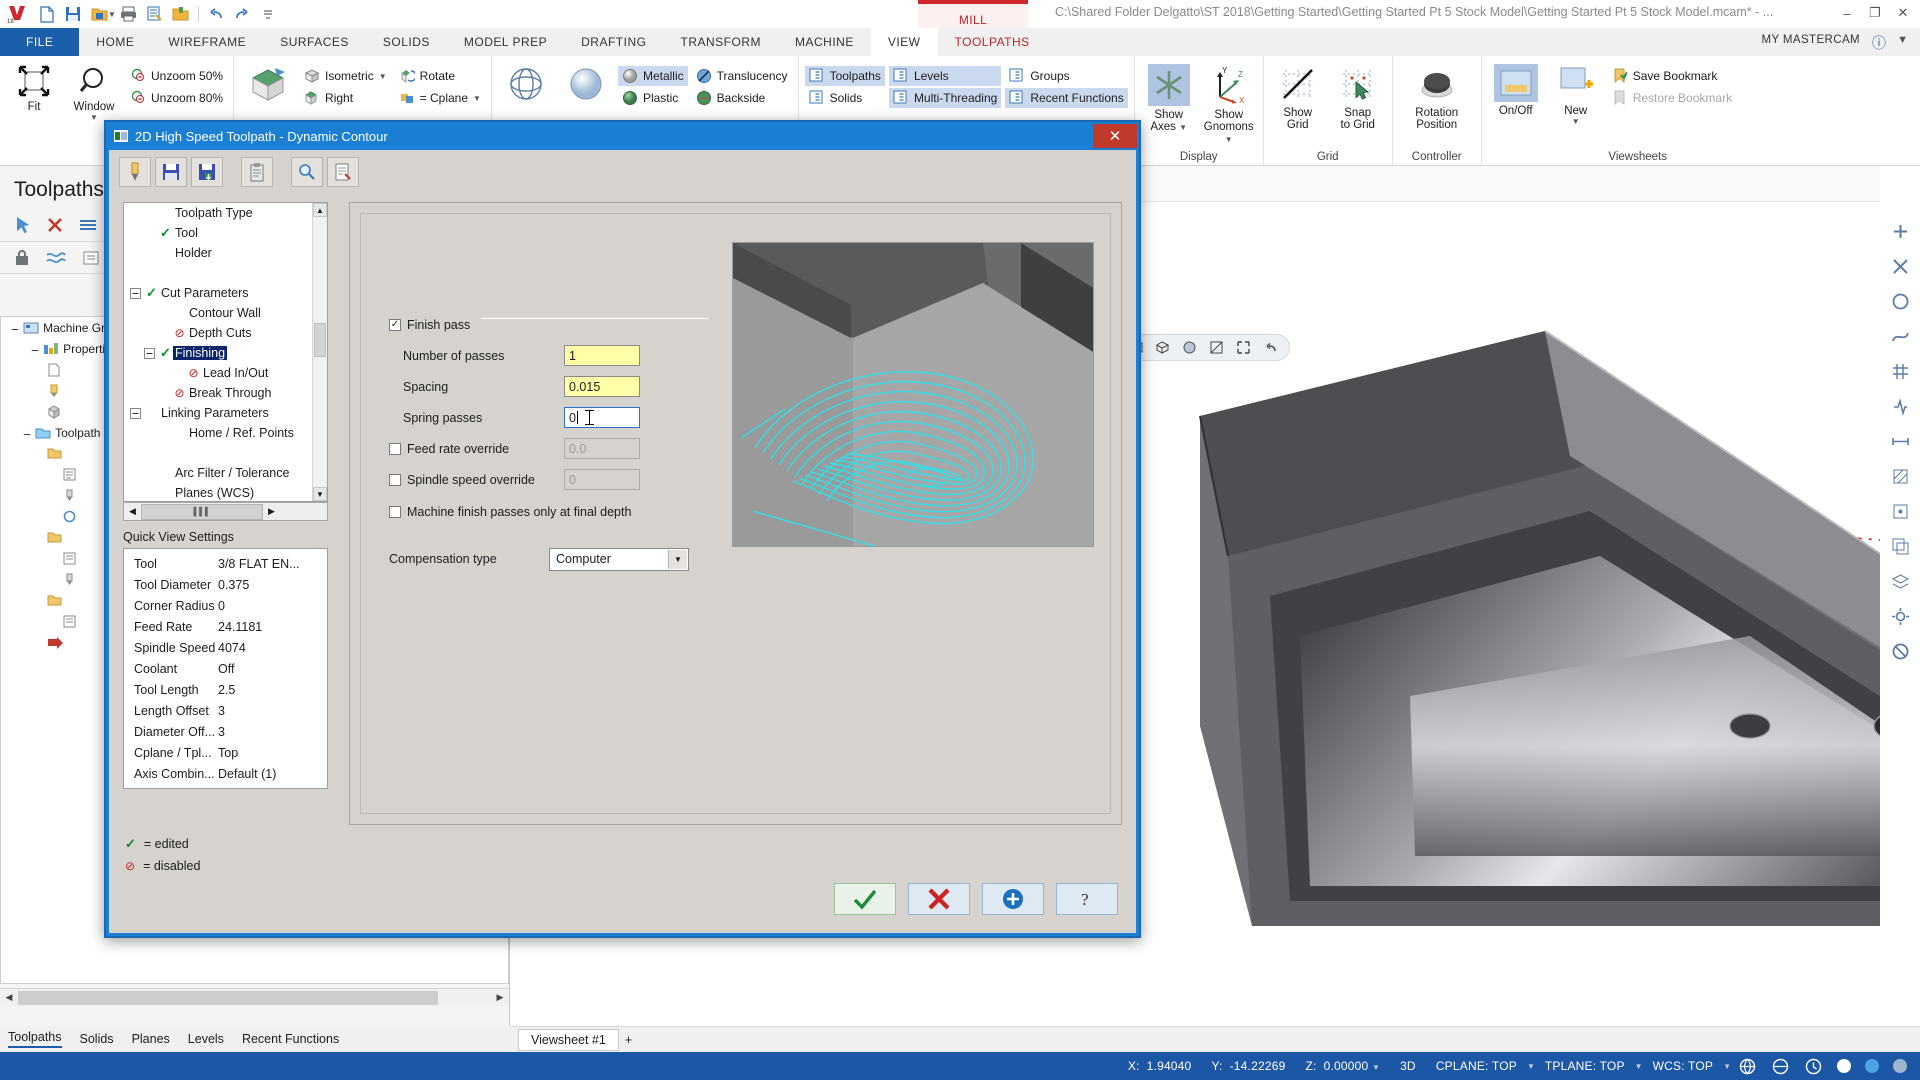 The width and height of the screenshot is (1920, 1080). I want to click on dialog-tree-hscrollbar: ◀ ▌▌▌ ▶, so click(225, 511).